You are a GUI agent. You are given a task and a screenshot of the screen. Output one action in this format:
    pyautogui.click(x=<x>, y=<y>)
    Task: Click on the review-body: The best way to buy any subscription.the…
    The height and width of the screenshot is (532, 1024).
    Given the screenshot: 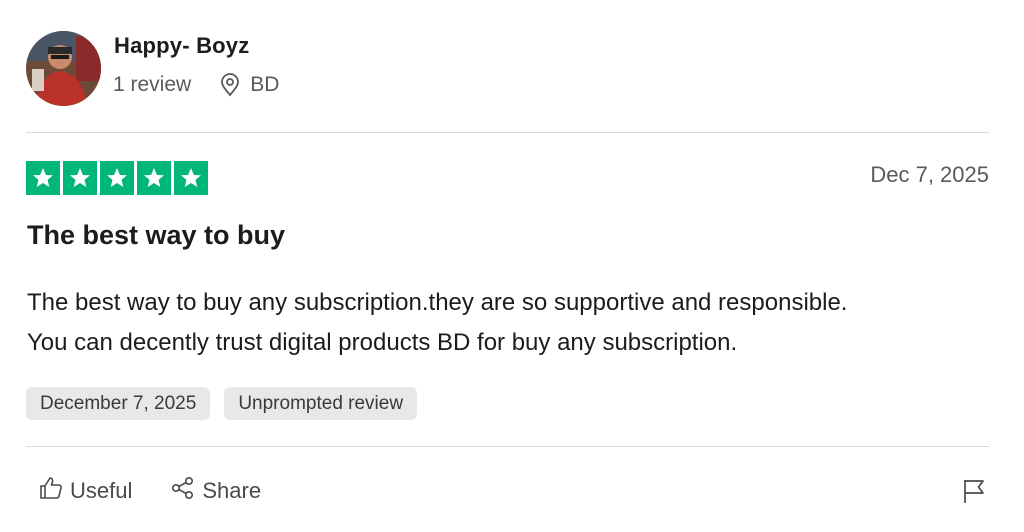 What is the action you would take?
    pyautogui.click(x=508, y=323)
    